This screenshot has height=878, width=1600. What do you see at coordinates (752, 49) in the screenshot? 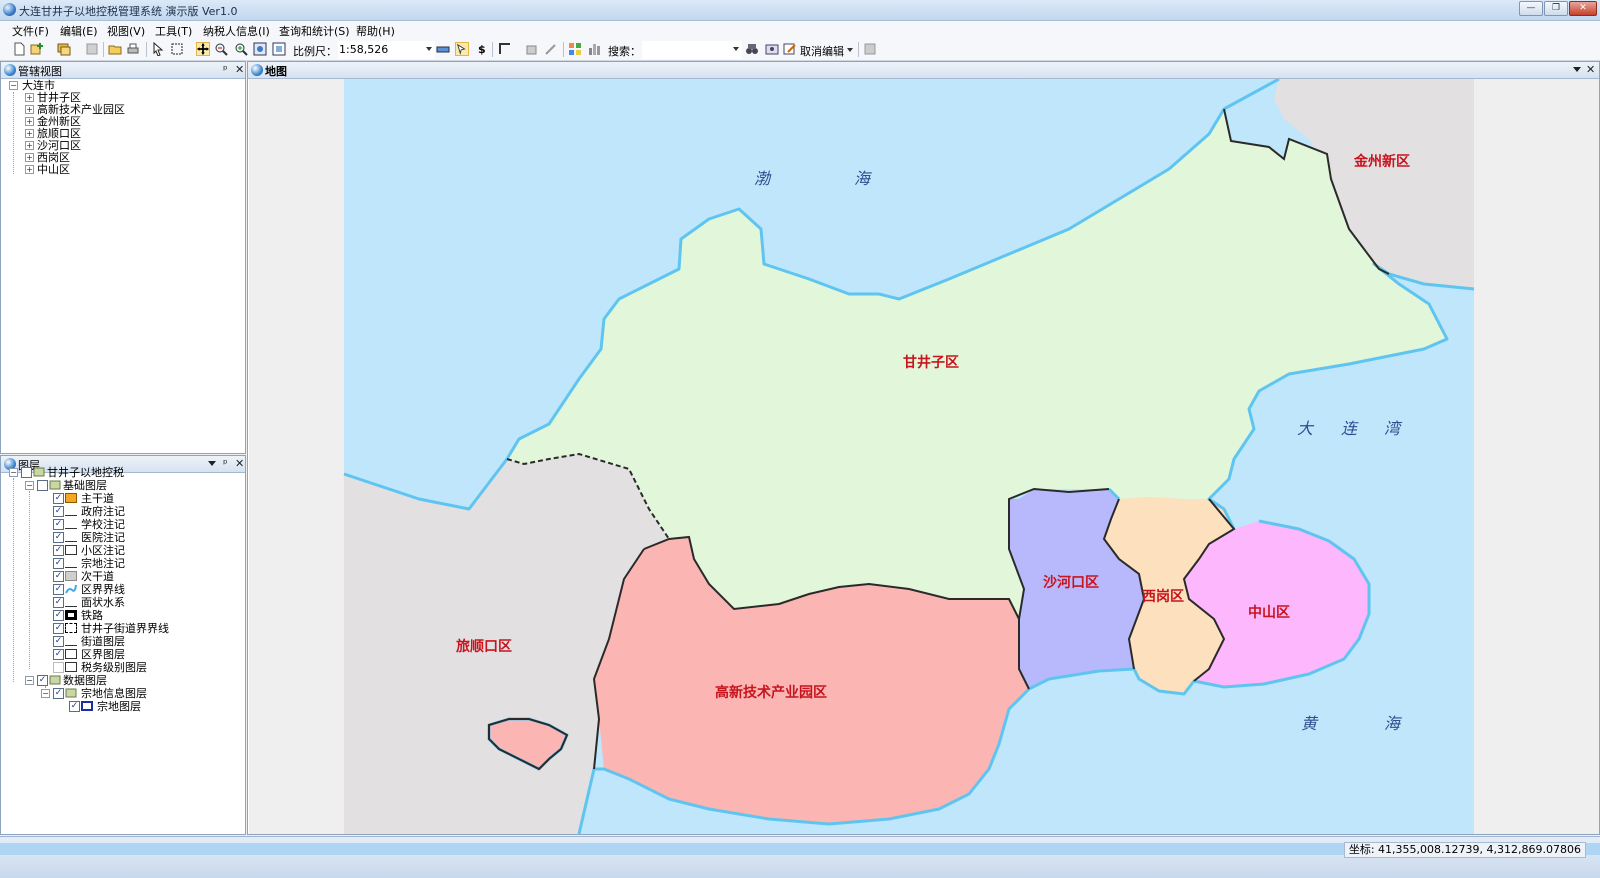
I see `binoculars-icon` at bounding box center [752, 49].